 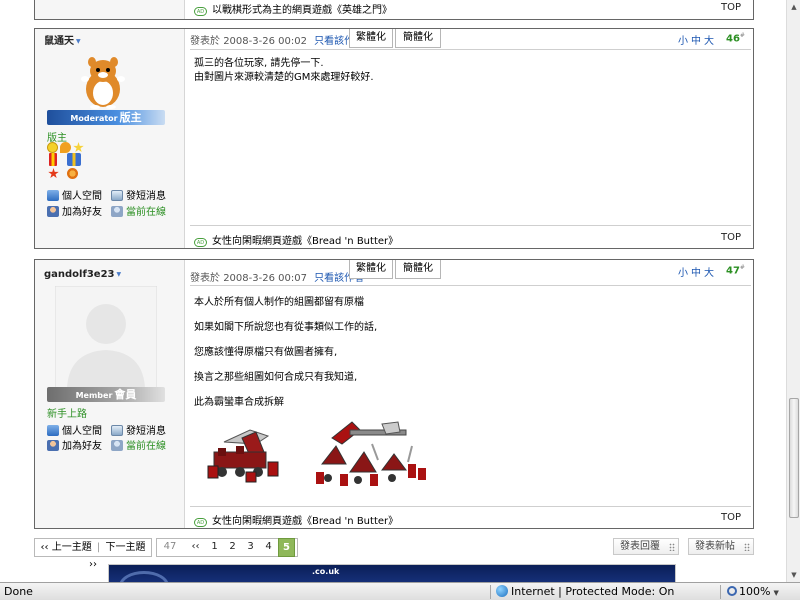 I want to click on post-line: 換言之那些組圖如何合成只有我知道,, so click(x=276, y=377).